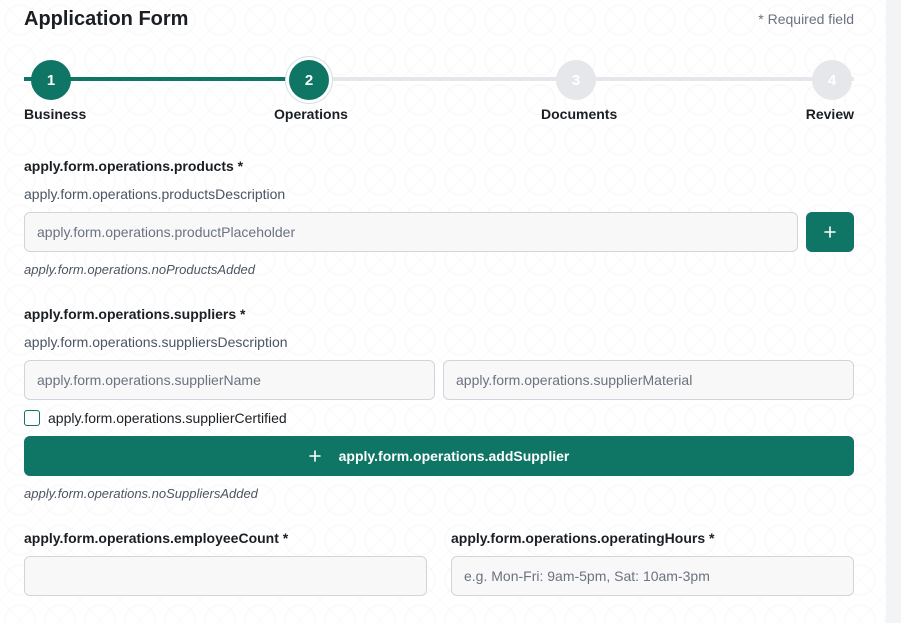 This screenshot has height=623, width=901. I want to click on form-header: Application Form * Required field, so click(439, 20).